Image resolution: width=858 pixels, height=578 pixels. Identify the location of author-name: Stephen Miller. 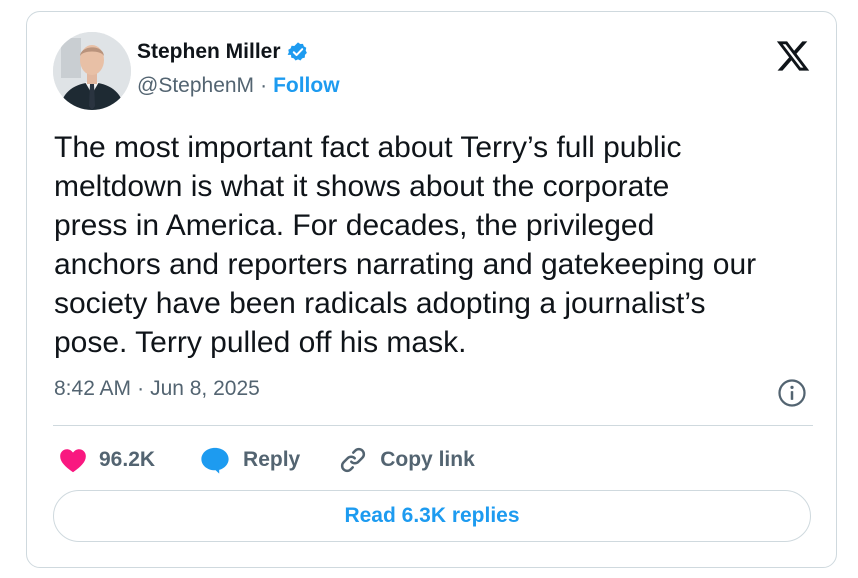
(209, 52).